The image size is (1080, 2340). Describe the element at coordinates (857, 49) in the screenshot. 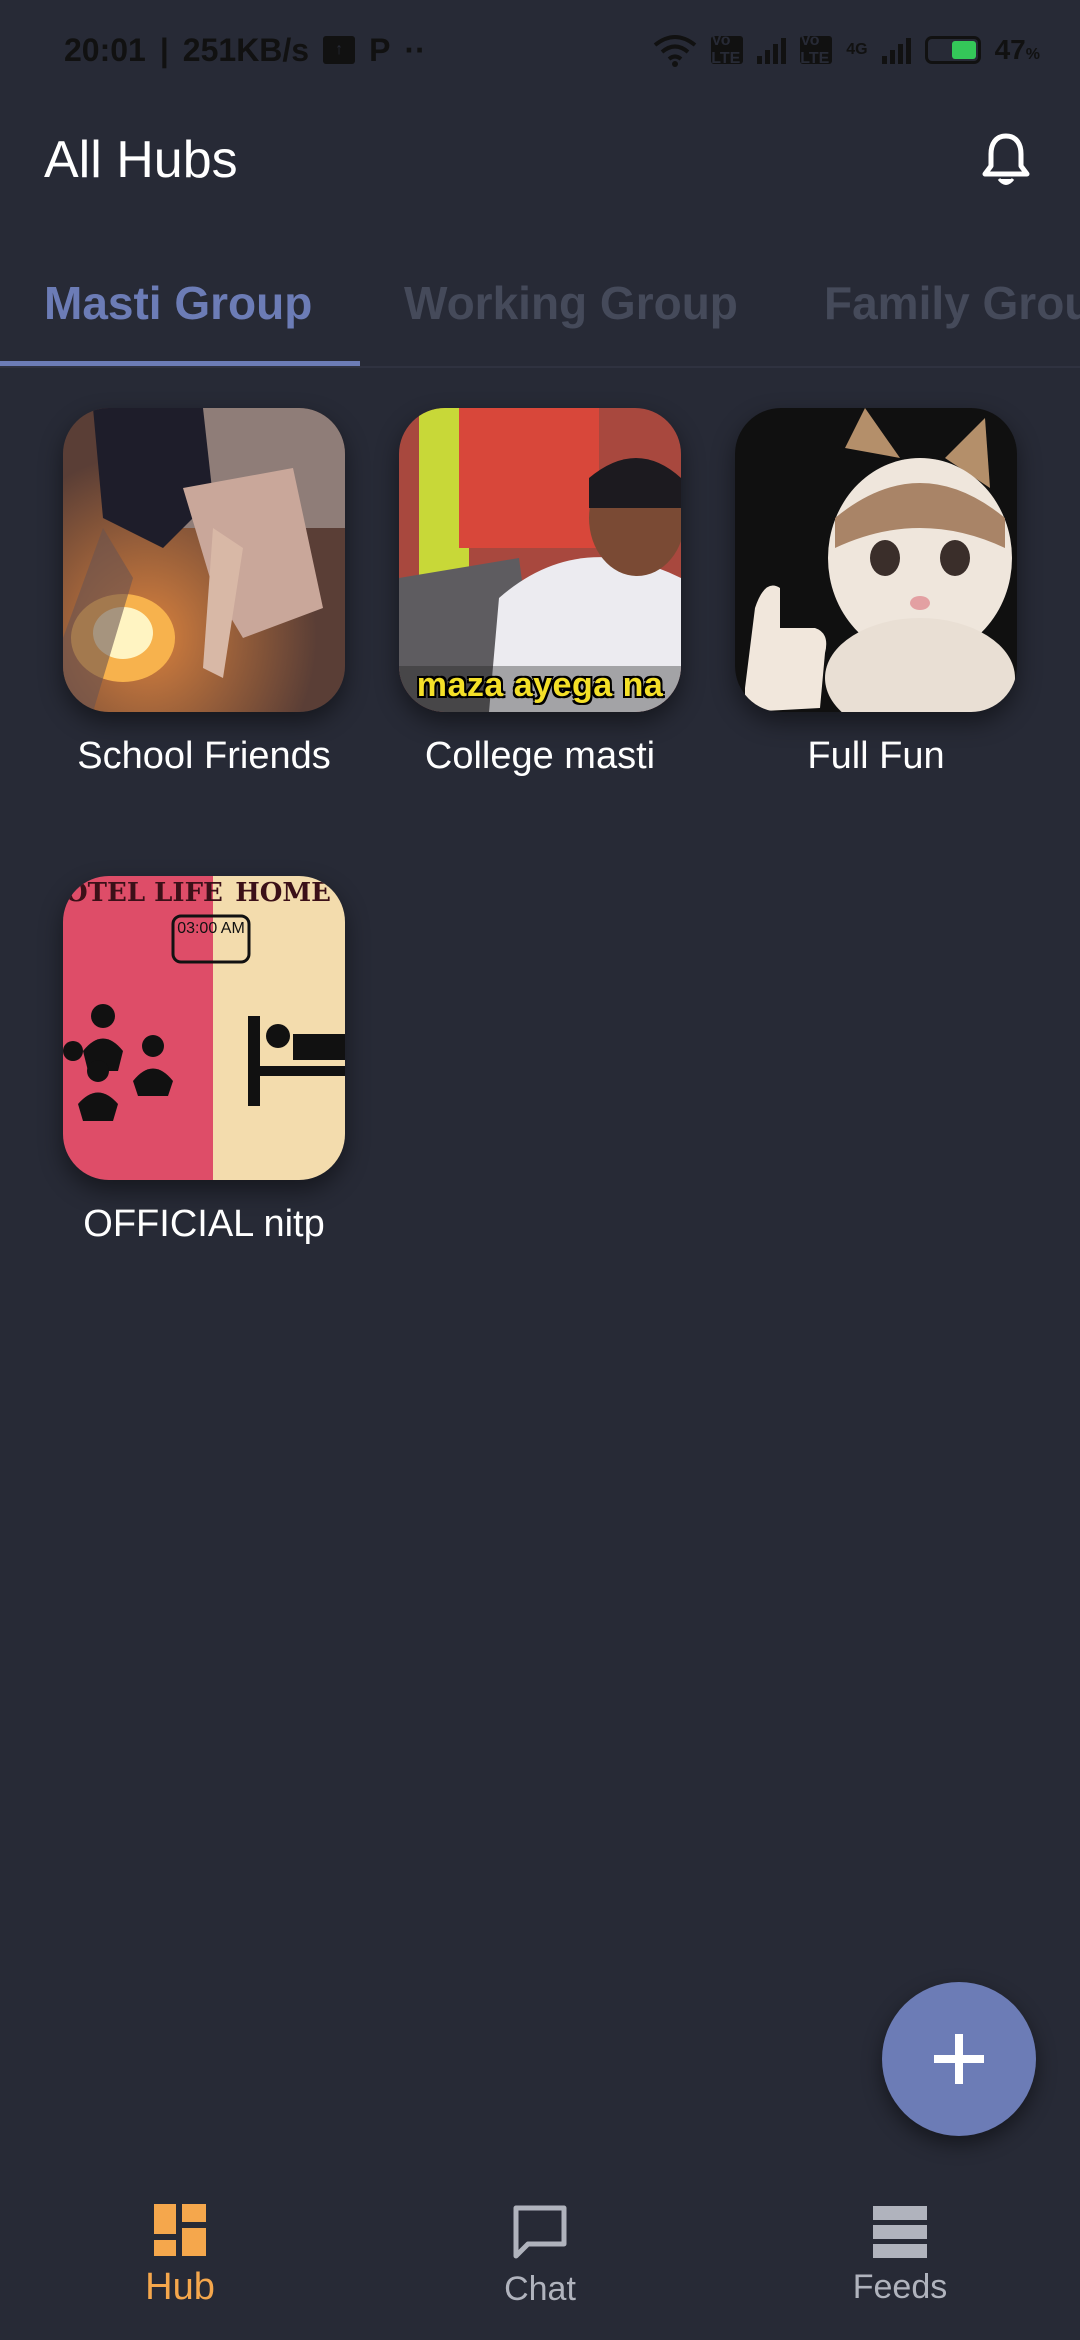

I see `network-type: 4G` at that location.